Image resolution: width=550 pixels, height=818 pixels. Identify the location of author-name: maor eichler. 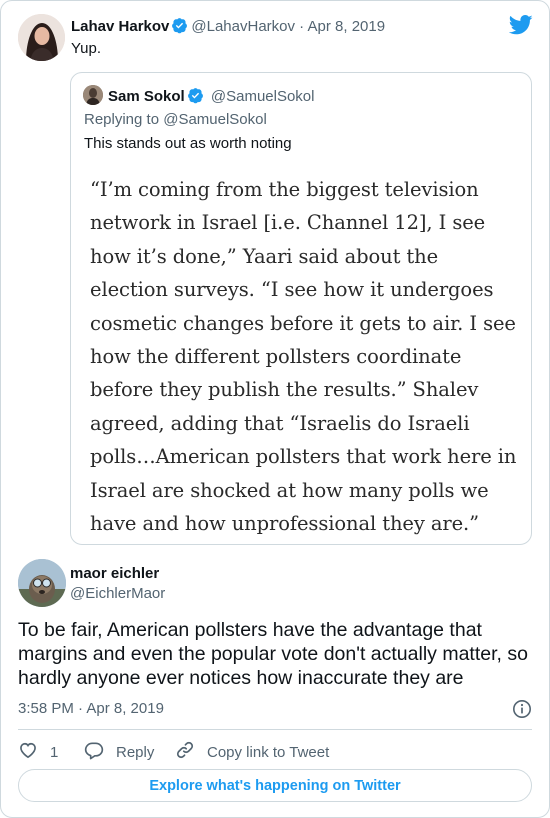
(114, 573).